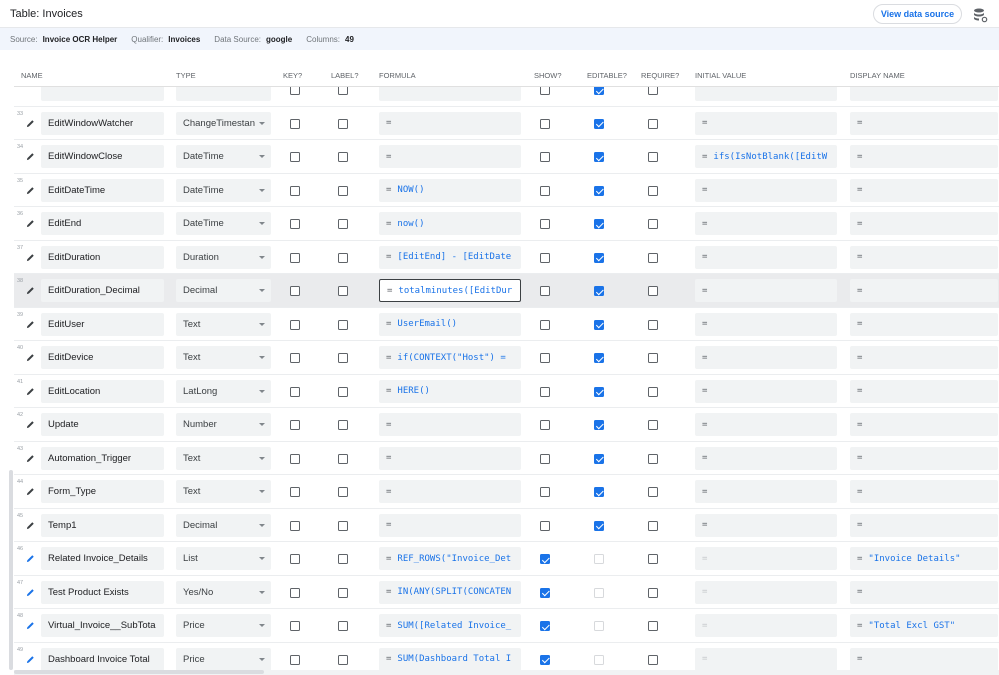  Describe the element at coordinates (102, 357) in the screenshot. I see `name-field: EditDevice` at that location.